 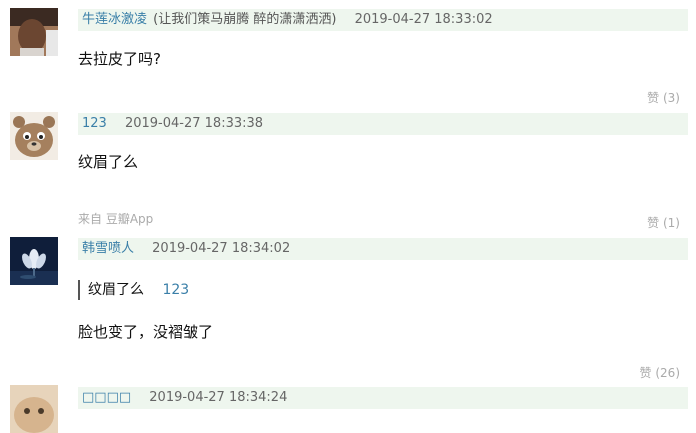 What do you see at coordinates (146, 332) in the screenshot?
I see `comment-text: 脸也变了，没褶皱了` at bounding box center [146, 332].